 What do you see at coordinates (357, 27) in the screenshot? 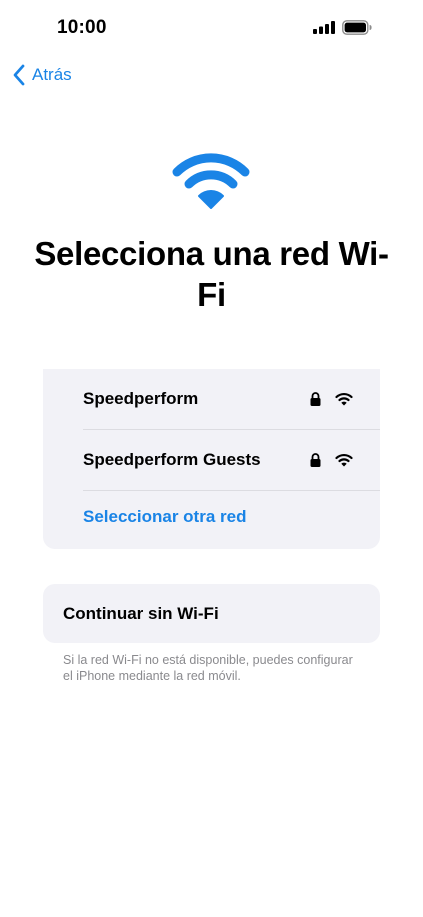
I see `battery-icon` at bounding box center [357, 27].